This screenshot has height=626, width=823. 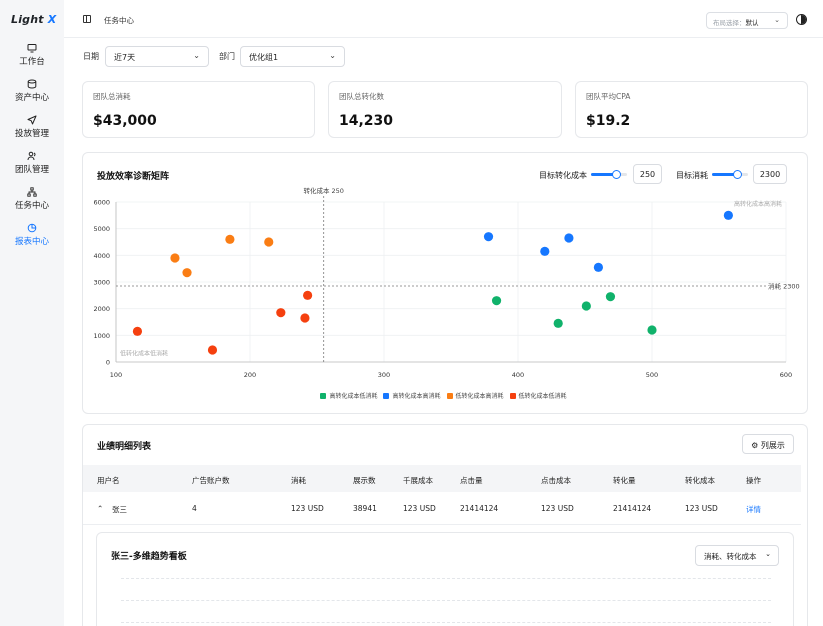 I want to click on stat-value: $19.2, so click(x=608, y=121).